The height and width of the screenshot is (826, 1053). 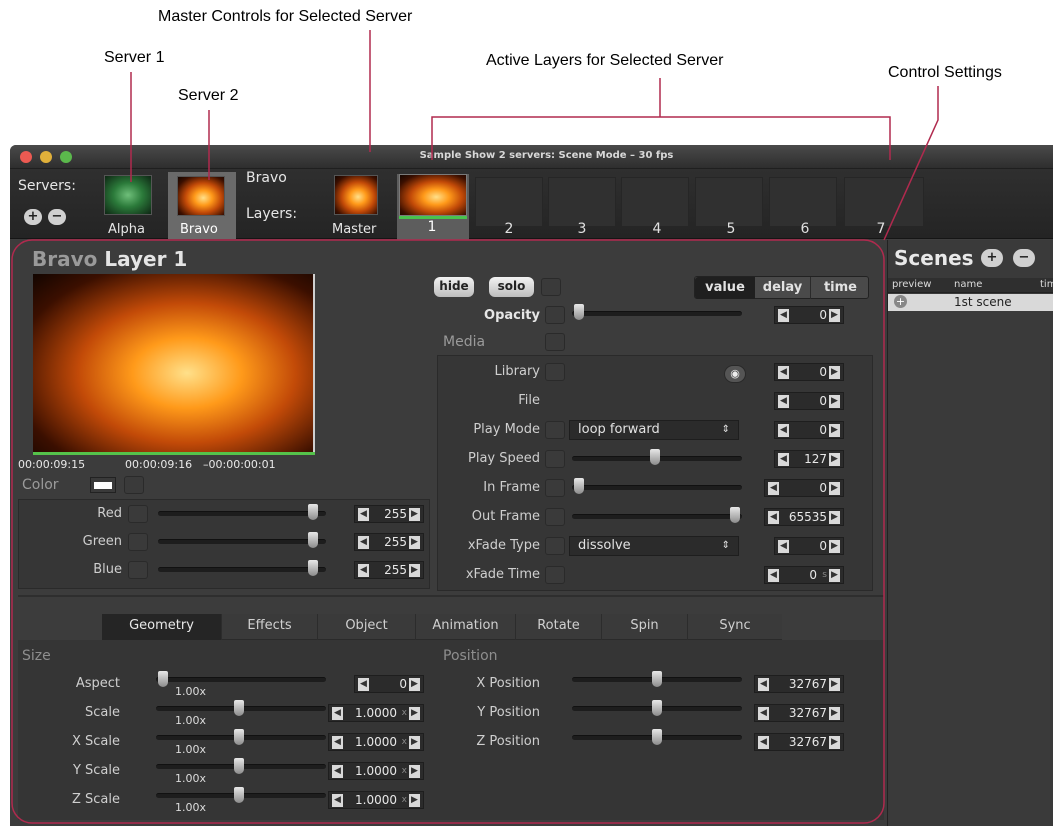 What do you see at coordinates (555, 430) in the screenshot?
I see `play-mode-toggle` at bounding box center [555, 430].